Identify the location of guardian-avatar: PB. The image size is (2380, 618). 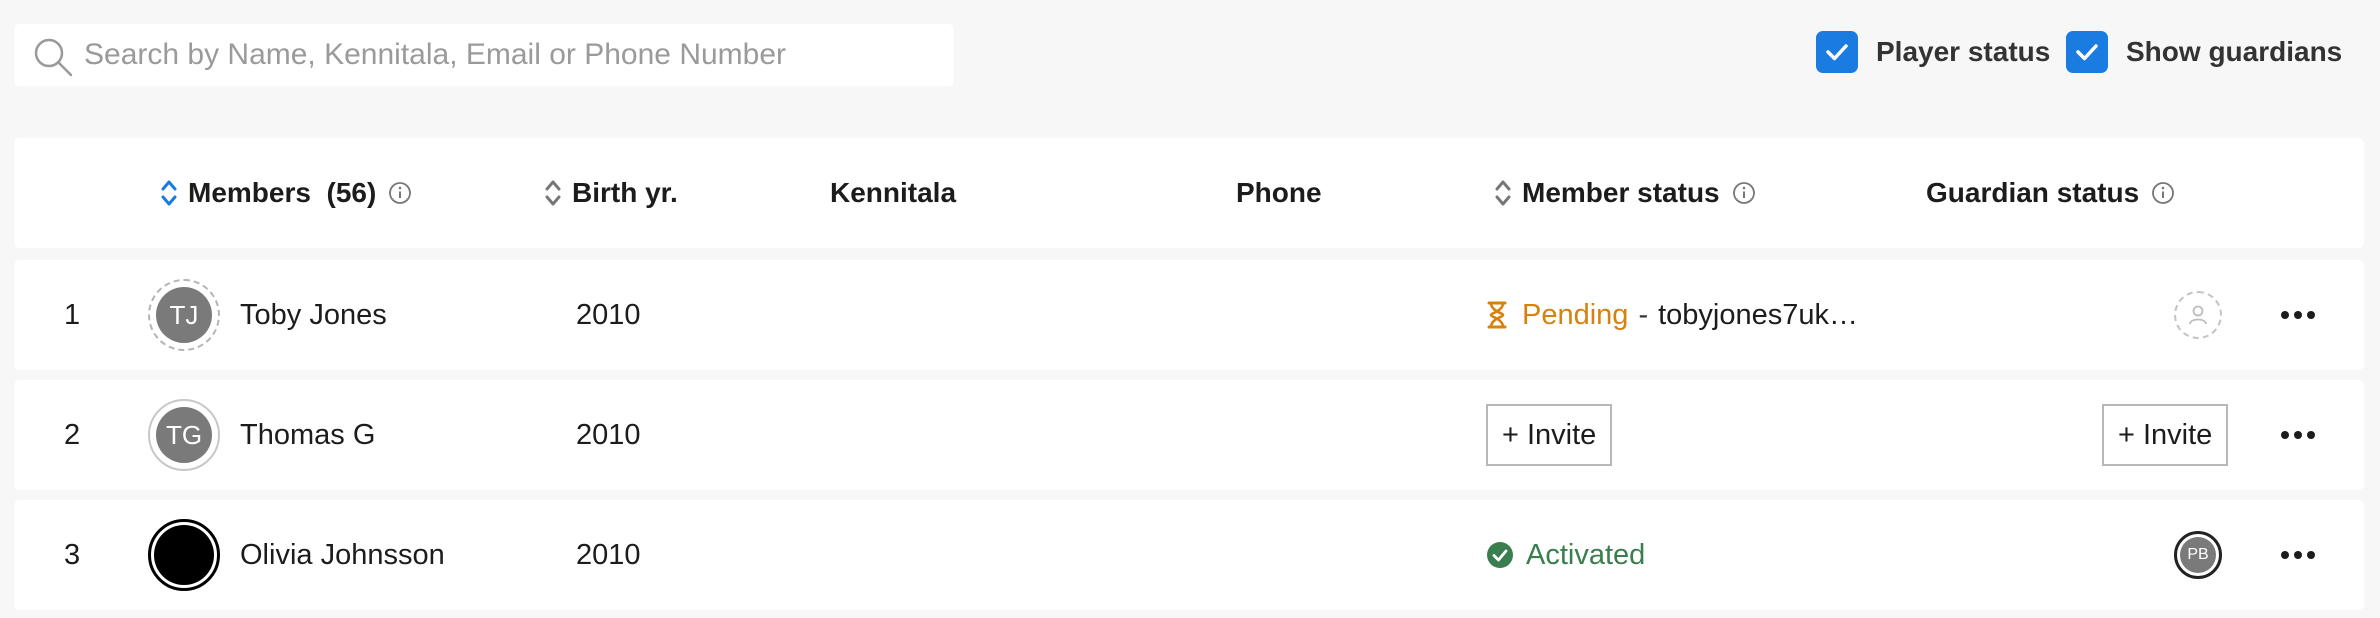
(2198, 555).